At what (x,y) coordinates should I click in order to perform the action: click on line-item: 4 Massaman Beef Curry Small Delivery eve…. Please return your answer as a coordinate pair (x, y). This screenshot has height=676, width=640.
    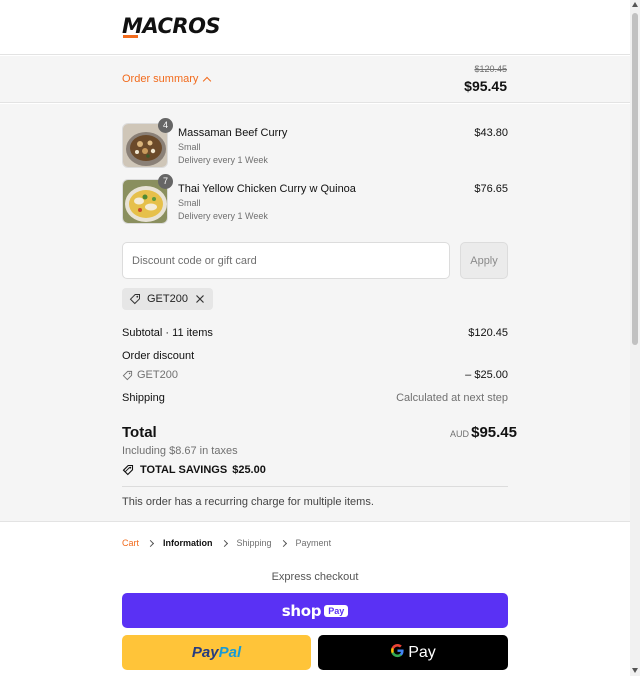
    Looking at the image, I should click on (315, 143).